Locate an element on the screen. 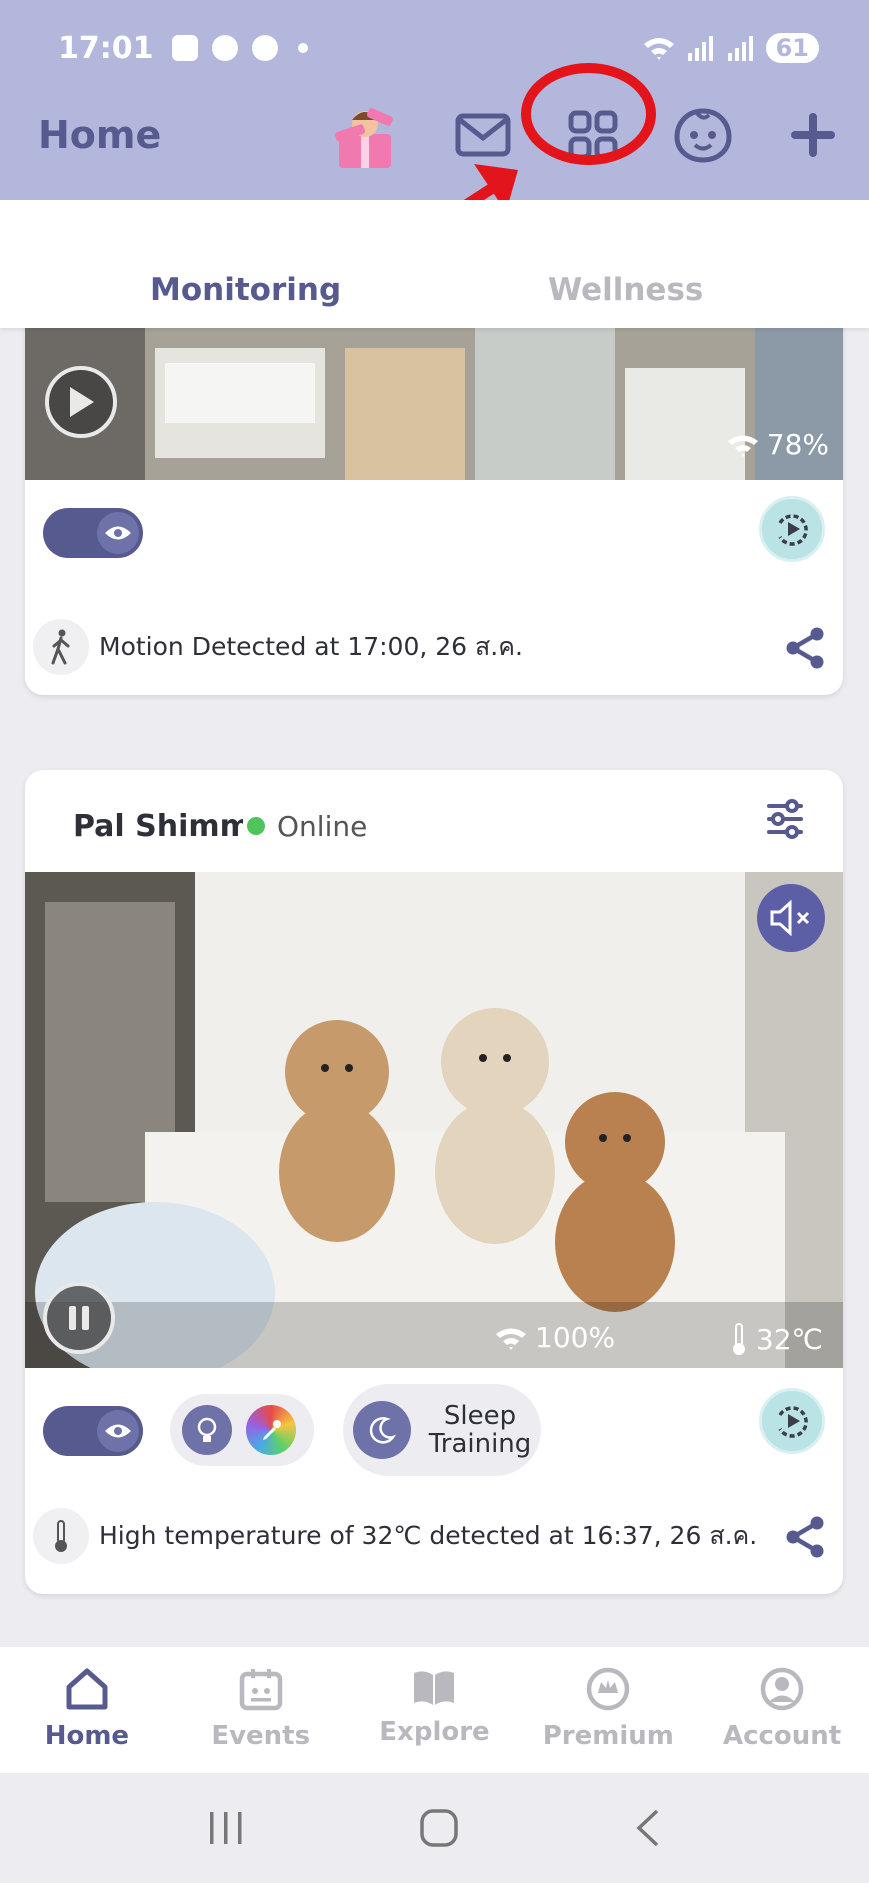 The width and height of the screenshot is (869, 1883). wifi-signal-icon is located at coordinates (658, 49).